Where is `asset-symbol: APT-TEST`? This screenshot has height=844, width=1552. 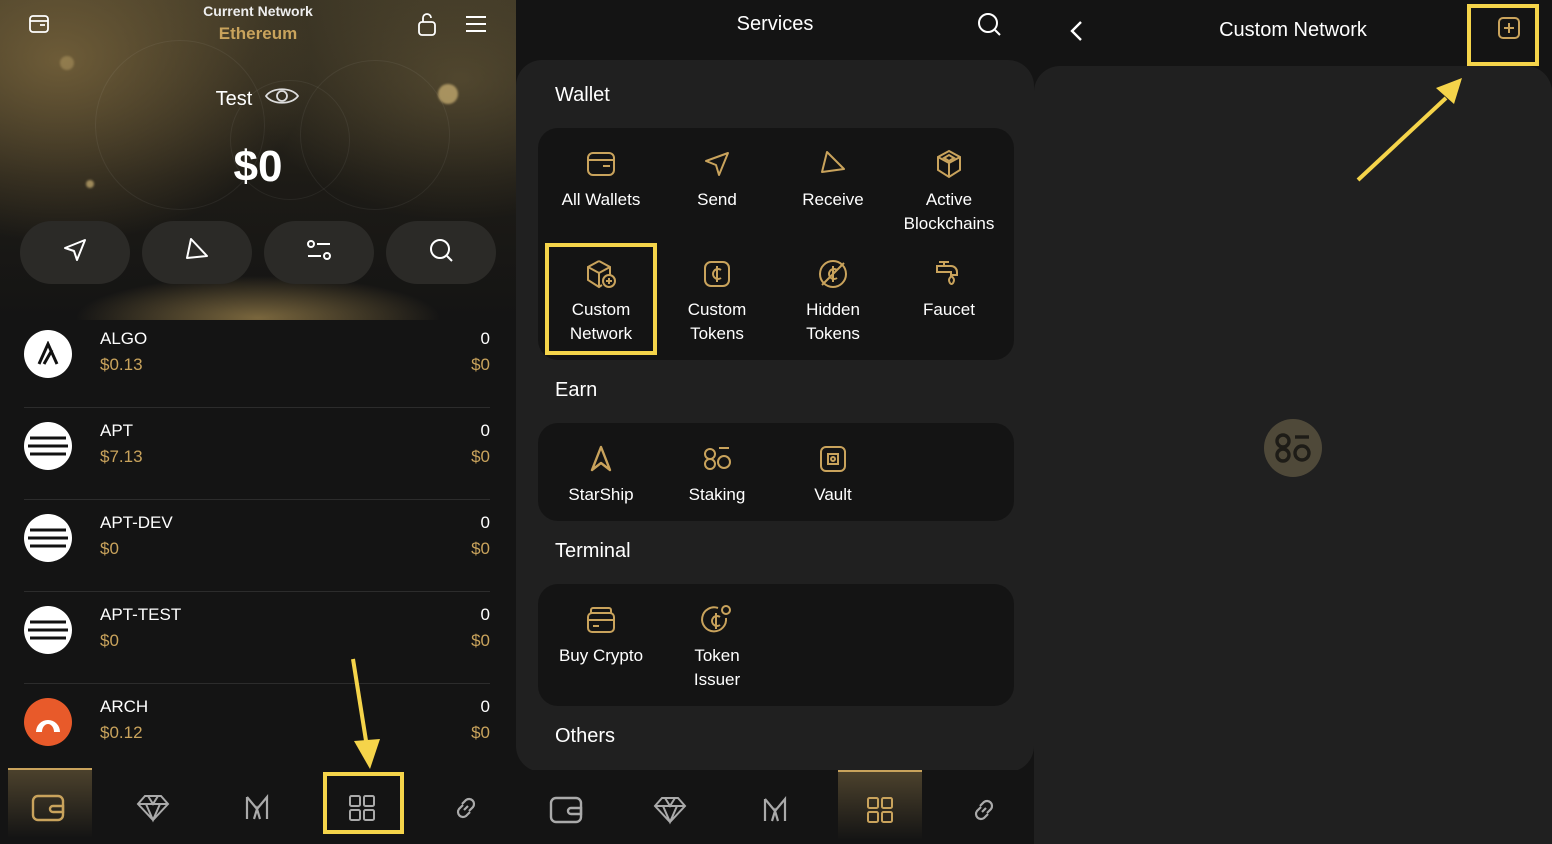
asset-symbol: APT-TEST is located at coordinates (141, 614).